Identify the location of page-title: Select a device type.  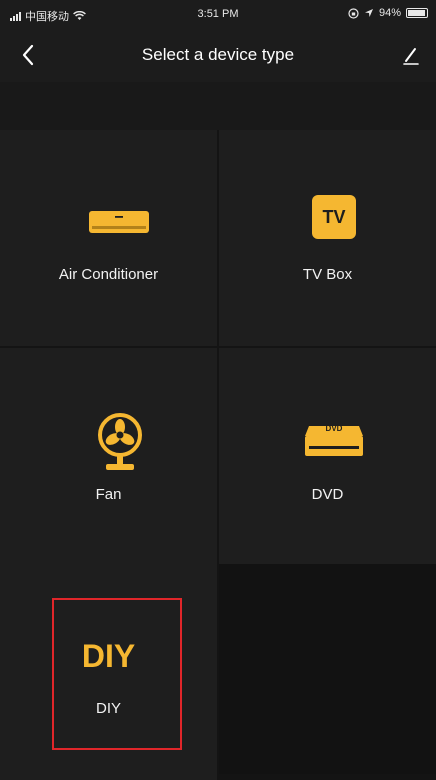
(218, 54).